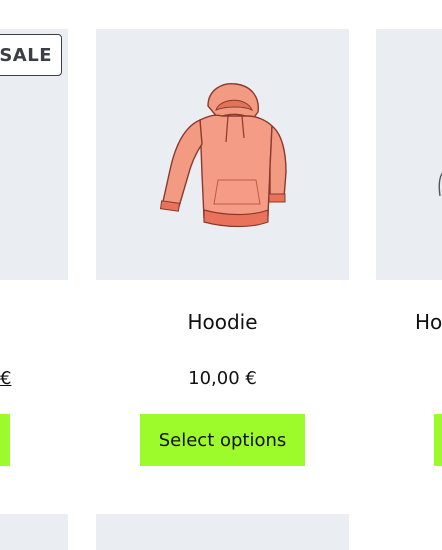 The height and width of the screenshot is (550, 442). I want to click on product-title: Hoodie, so click(222, 322).